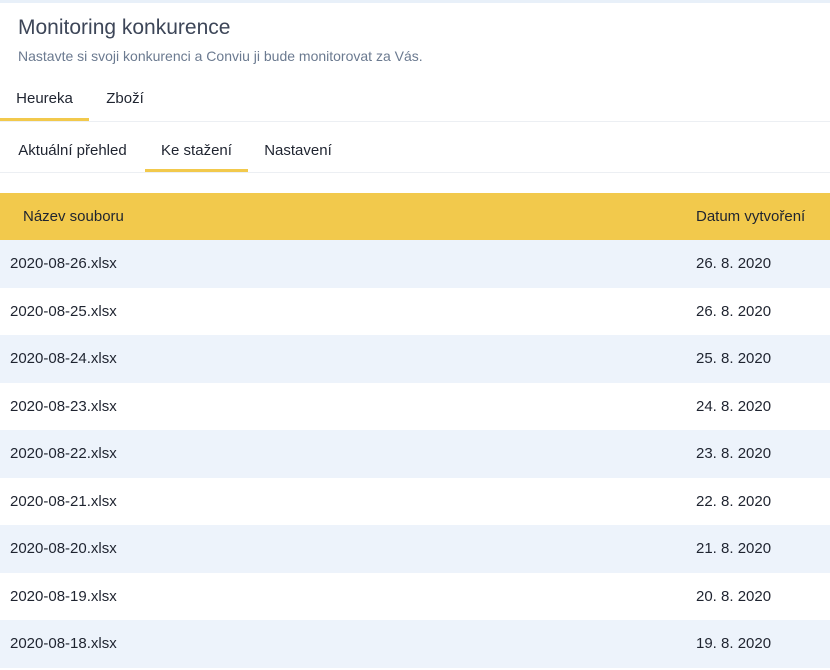 The height and width of the screenshot is (670, 830). Describe the element at coordinates (734, 643) in the screenshot. I see `created-date: 19. 8. 2020` at that location.